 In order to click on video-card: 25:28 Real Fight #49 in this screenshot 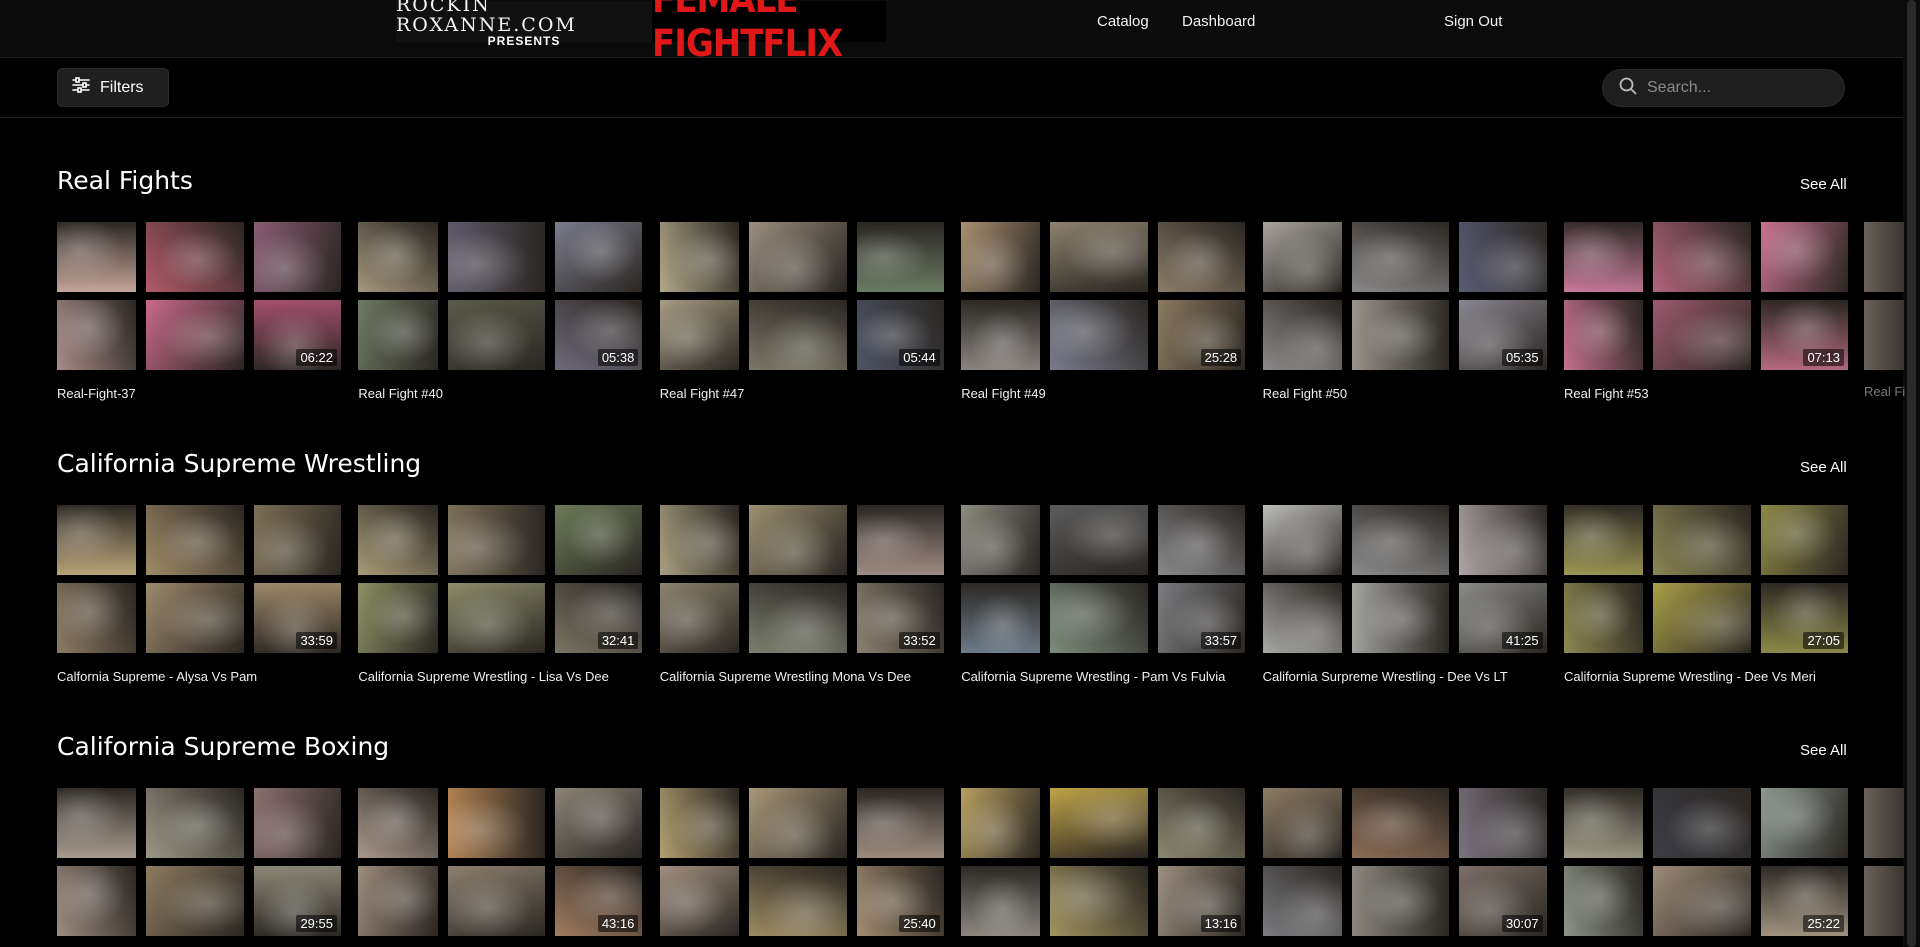, I will do `click(1103, 317)`.